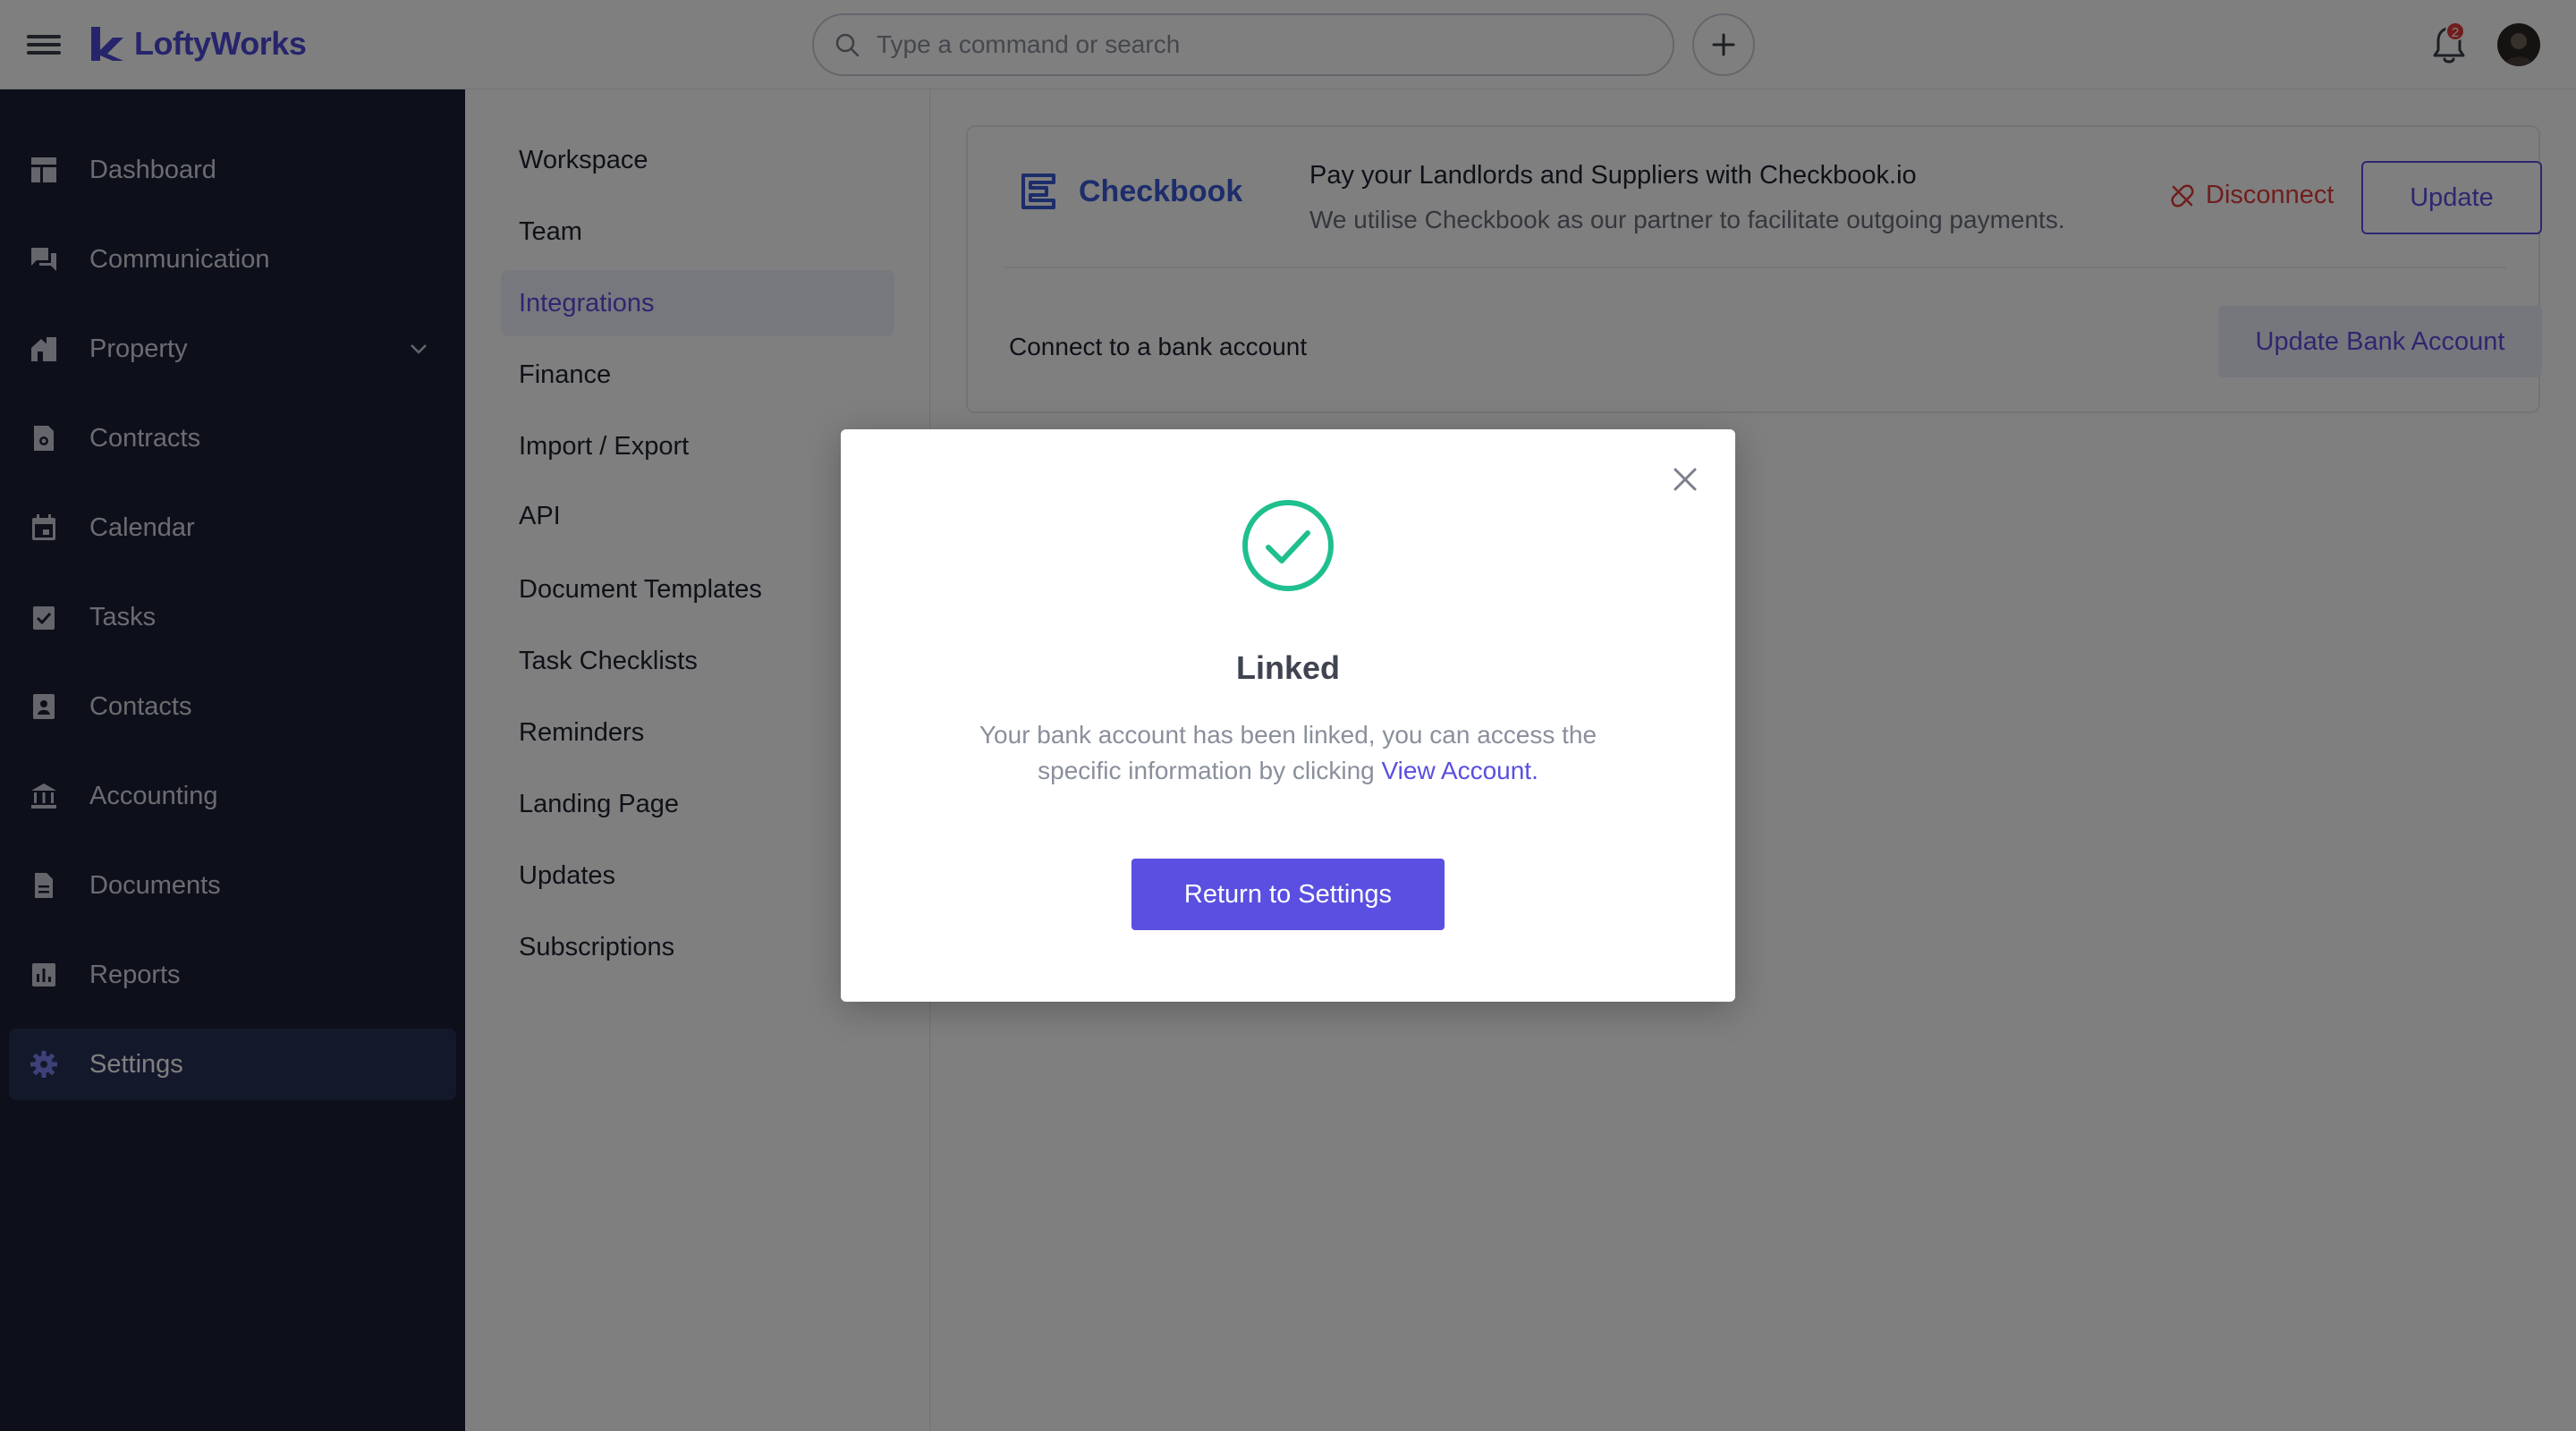 This screenshot has height=1431, width=2576. Describe the element at coordinates (1287, 668) in the screenshot. I see `modal-title: Linked` at that location.